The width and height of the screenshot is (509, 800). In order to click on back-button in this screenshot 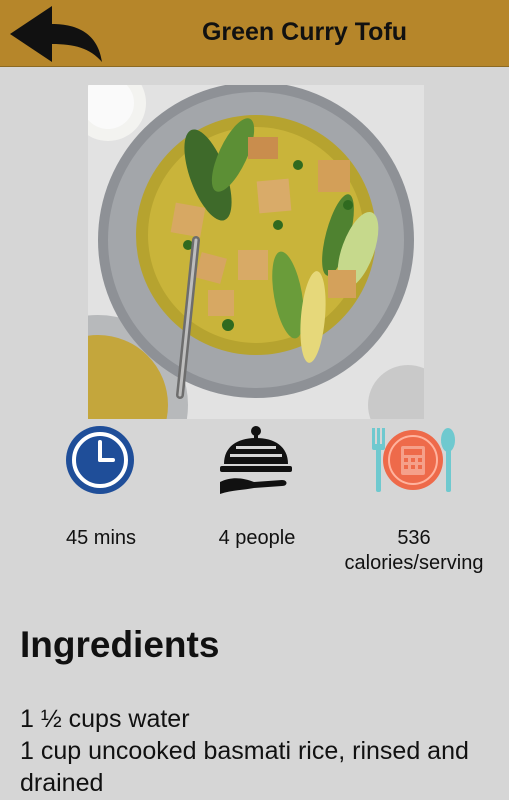, I will do `click(56, 34)`.